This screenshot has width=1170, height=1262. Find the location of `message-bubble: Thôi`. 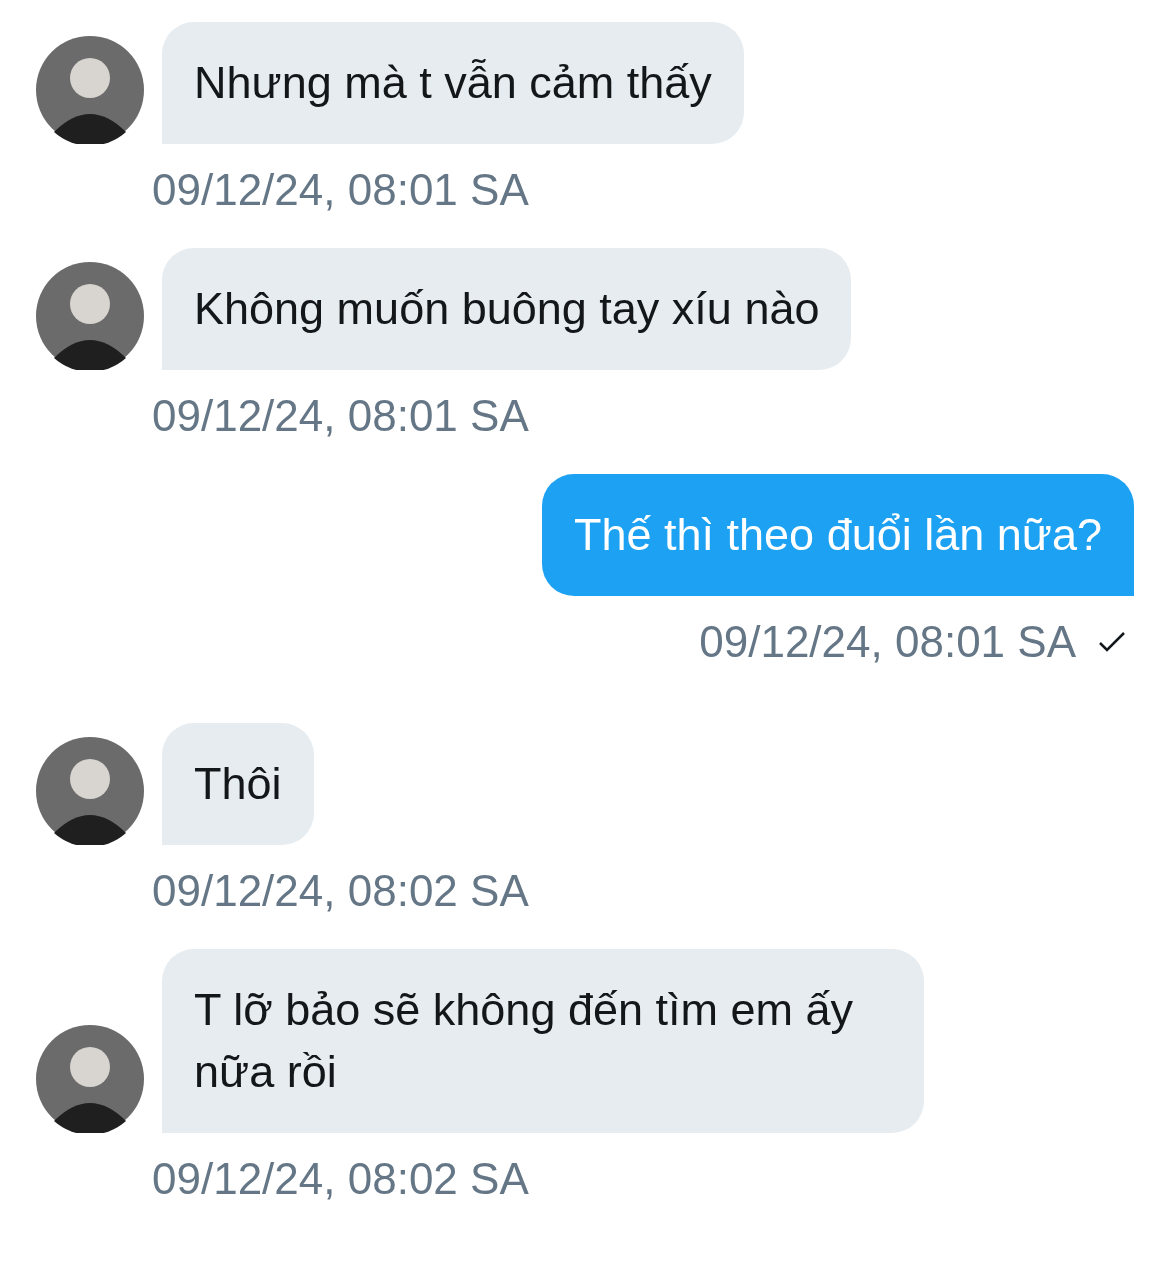

message-bubble: Thôi is located at coordinates (238, 784).